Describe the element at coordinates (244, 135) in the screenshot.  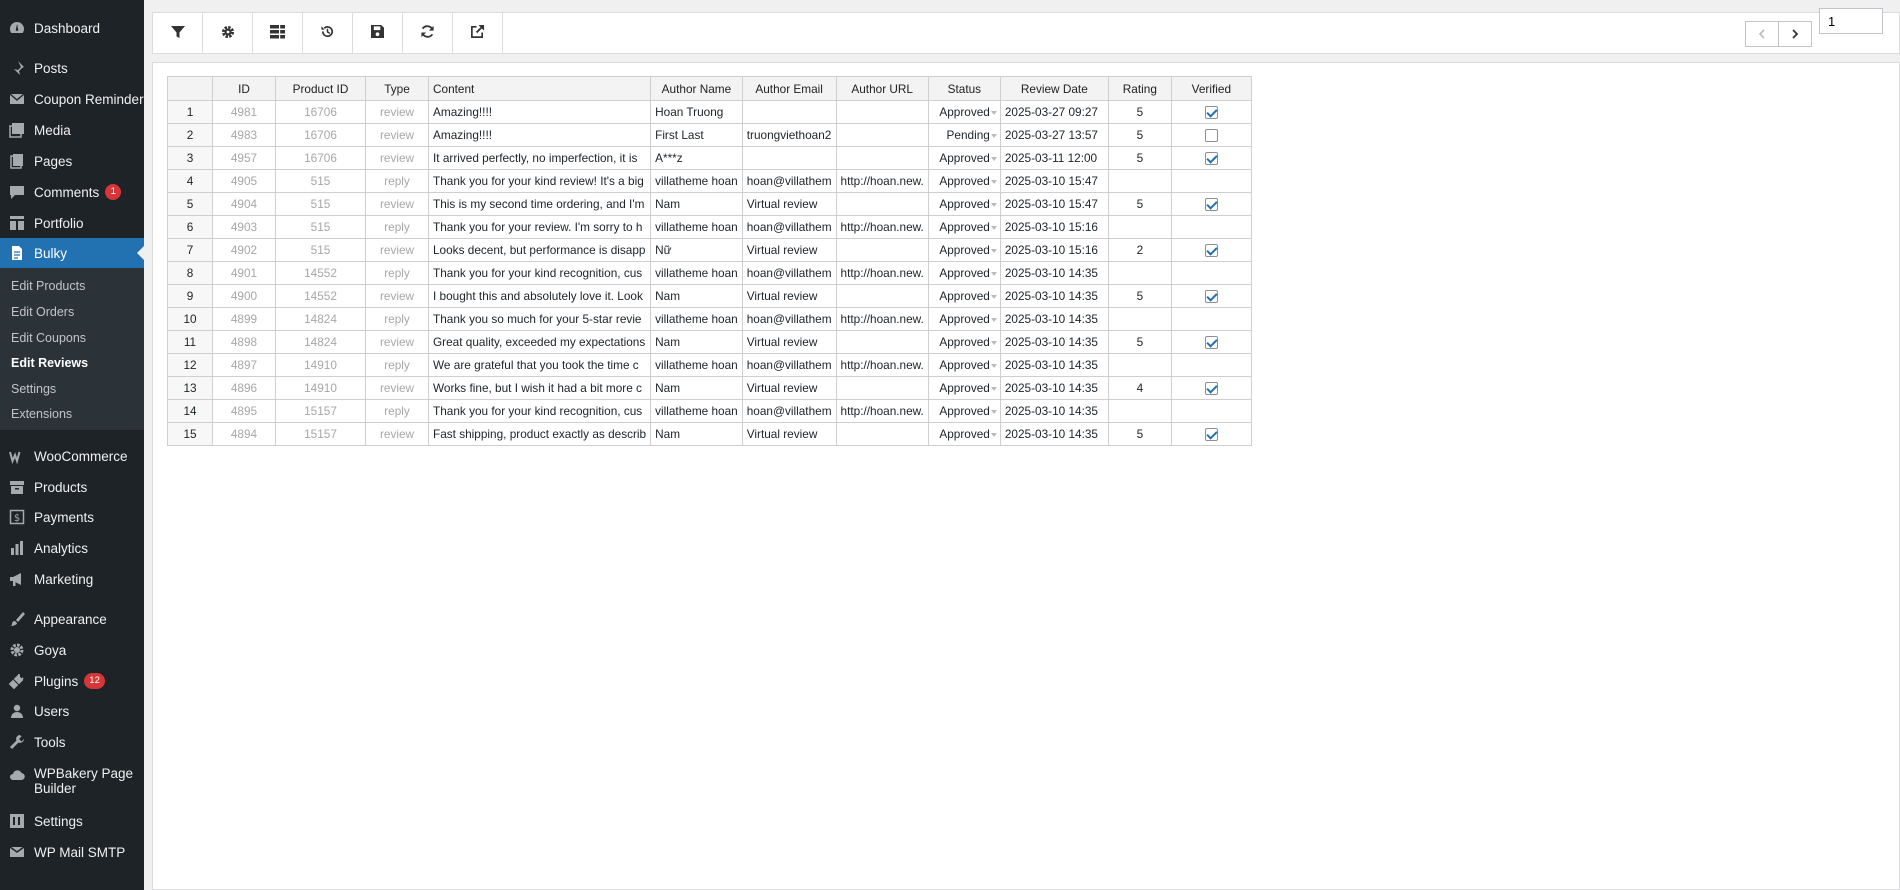
I see `id-cell: 4983` at that location.